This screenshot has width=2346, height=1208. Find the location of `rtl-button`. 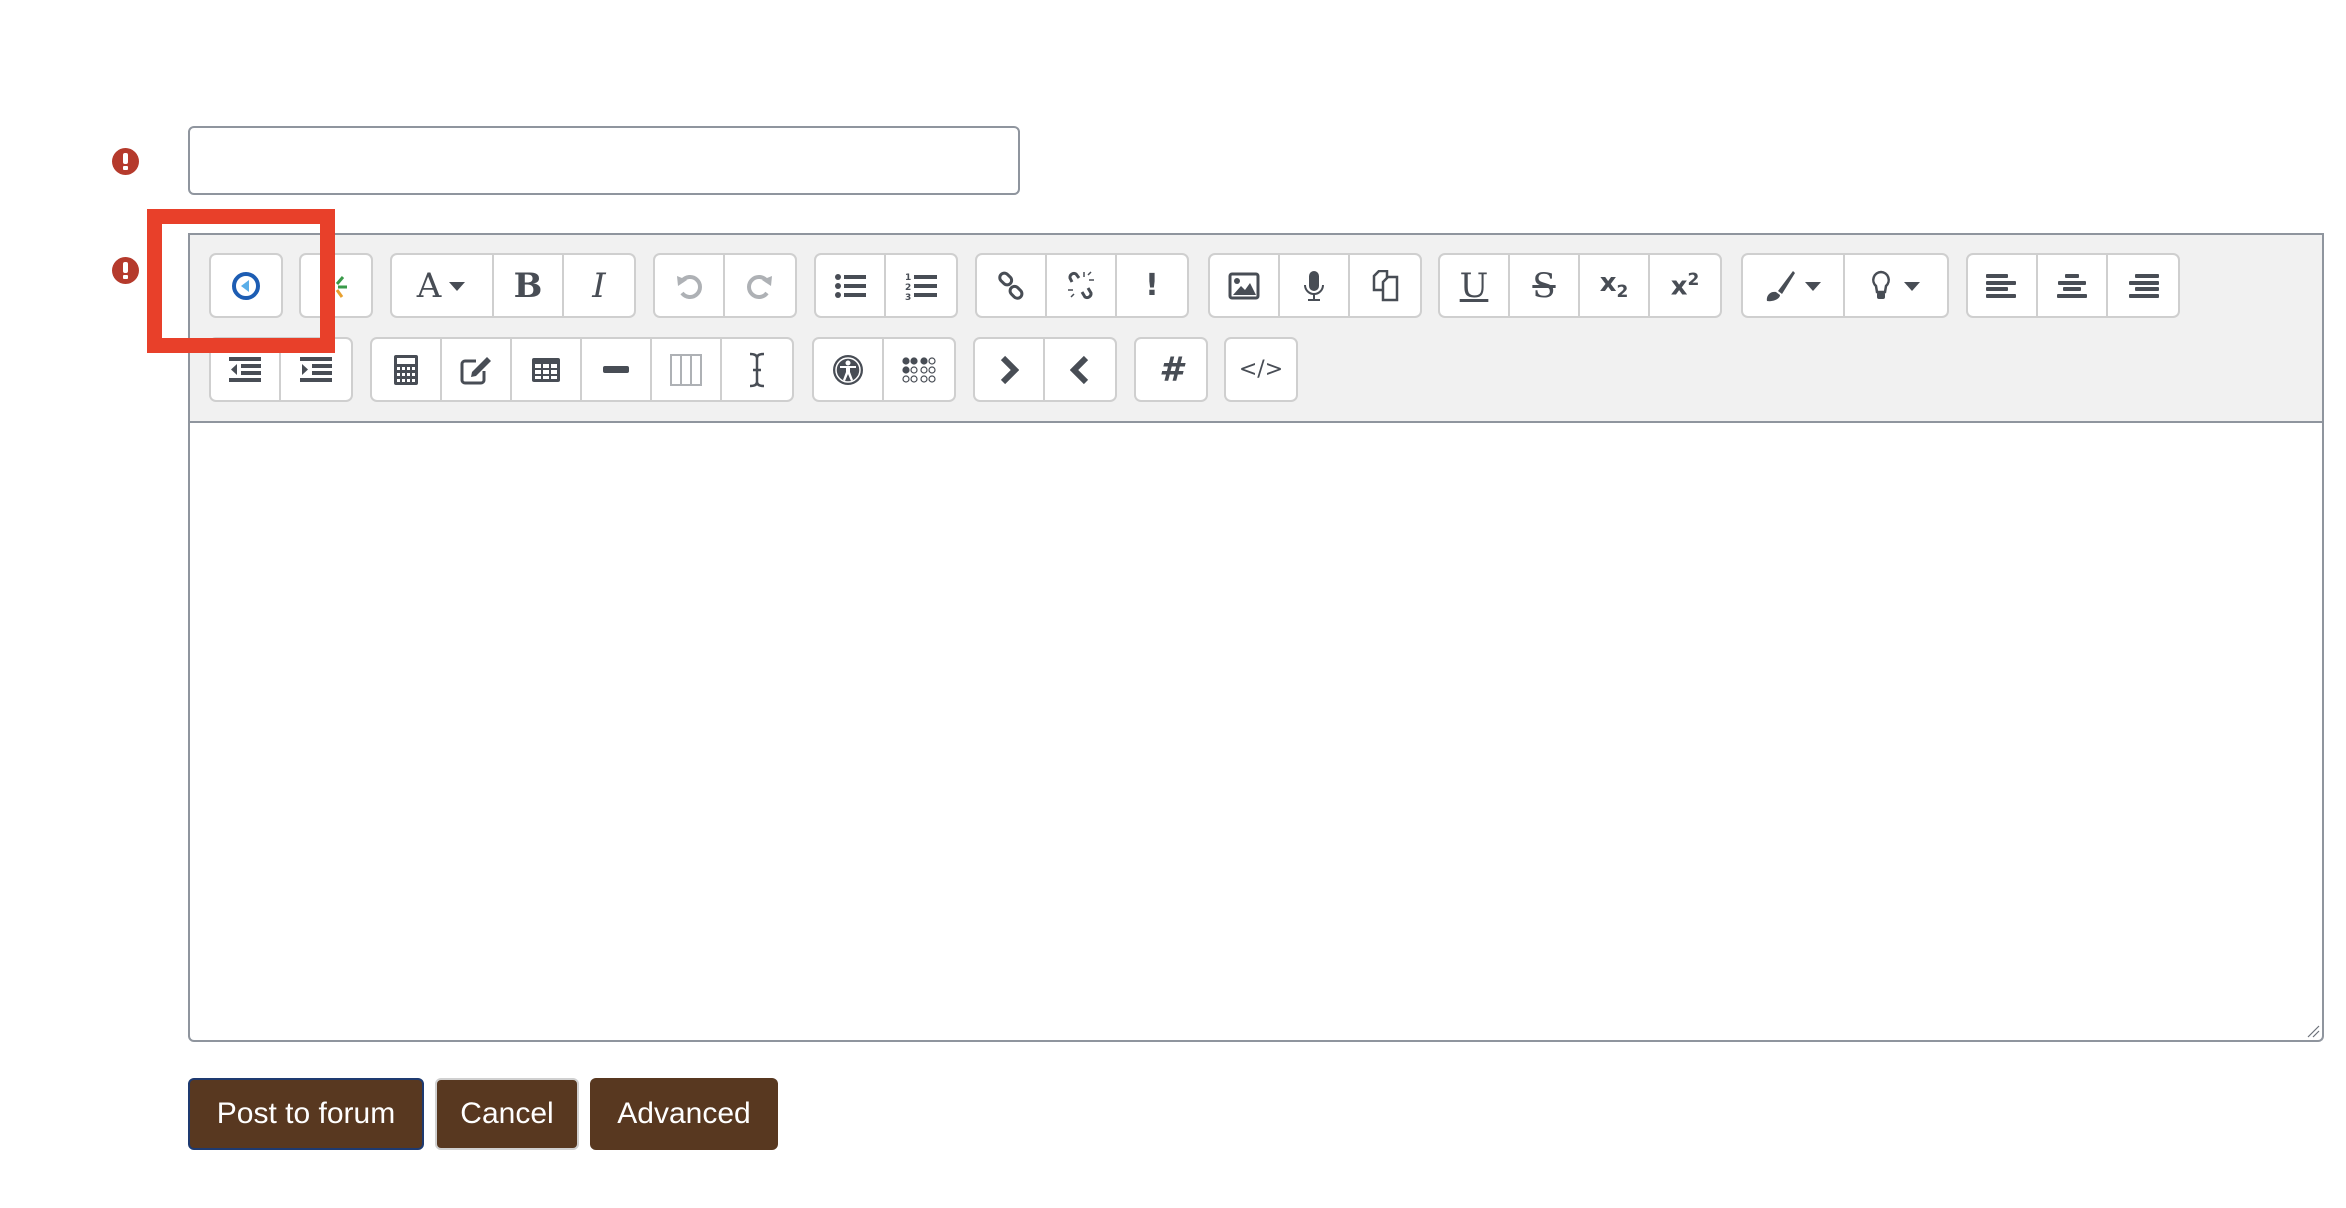

rtl-button is located at coordinates (1080, 369).